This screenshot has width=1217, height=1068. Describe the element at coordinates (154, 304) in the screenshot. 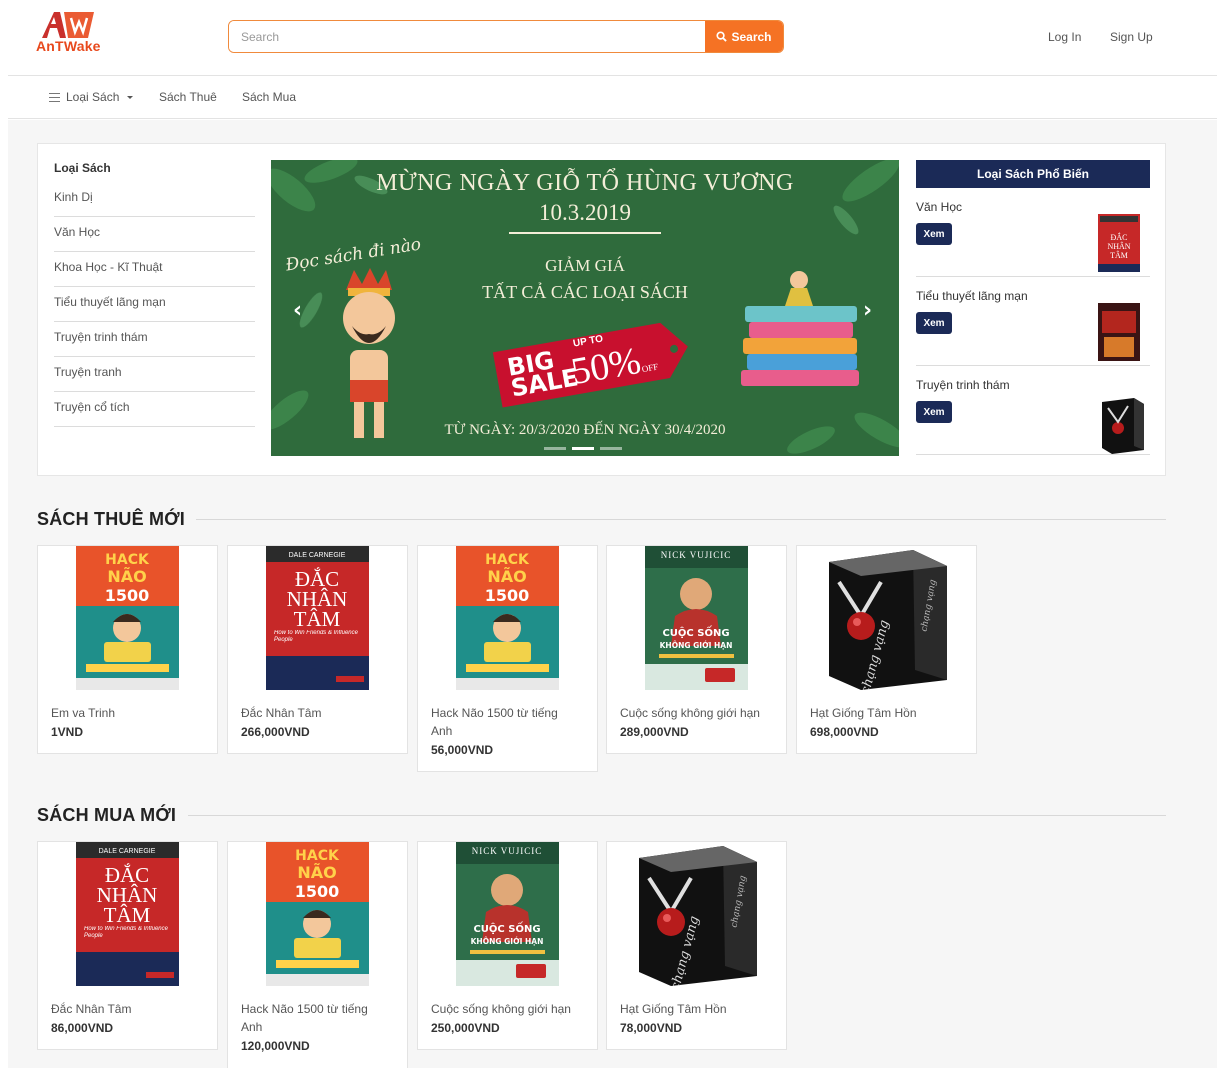

I see `sidebar-item: Tiểu thuyết lãng mạn` at that location.